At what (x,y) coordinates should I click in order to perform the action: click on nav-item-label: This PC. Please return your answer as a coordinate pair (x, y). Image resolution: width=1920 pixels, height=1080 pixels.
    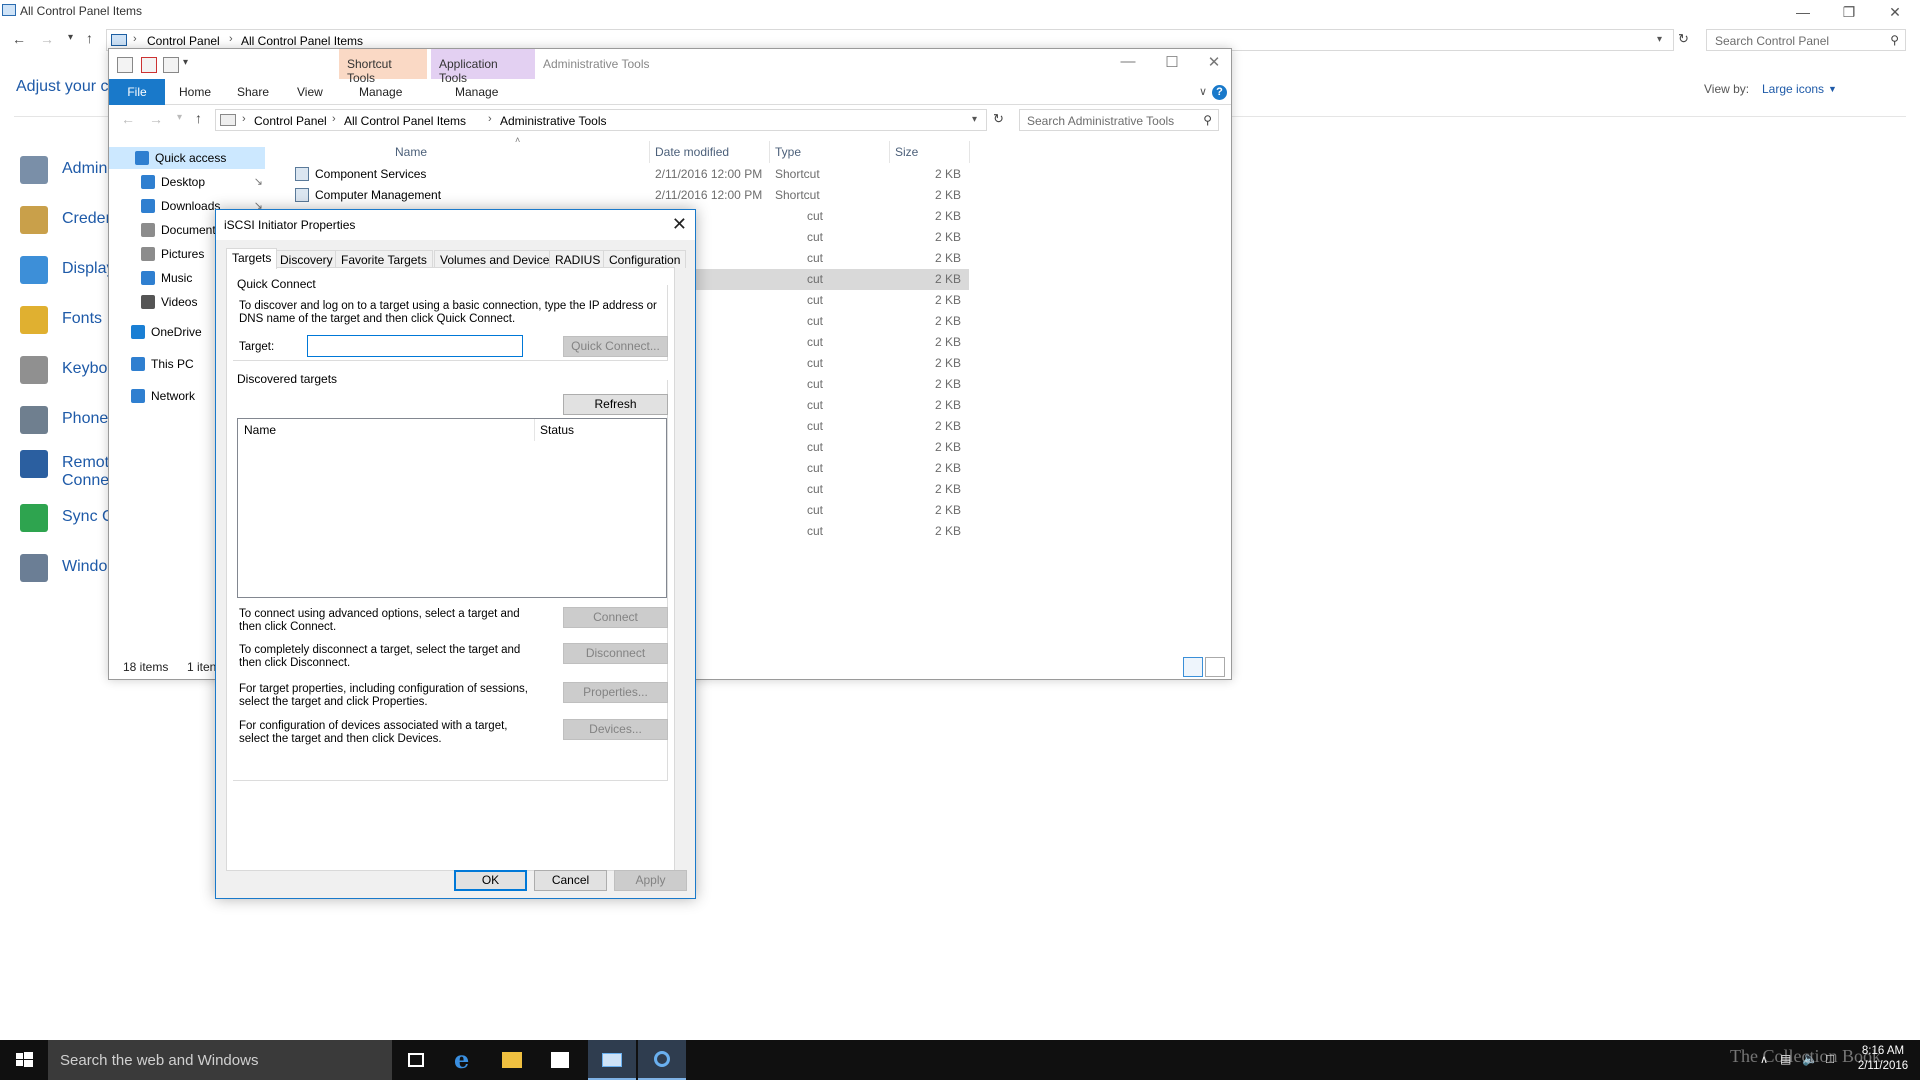
    Looking at the image, I should click on (172, 364).